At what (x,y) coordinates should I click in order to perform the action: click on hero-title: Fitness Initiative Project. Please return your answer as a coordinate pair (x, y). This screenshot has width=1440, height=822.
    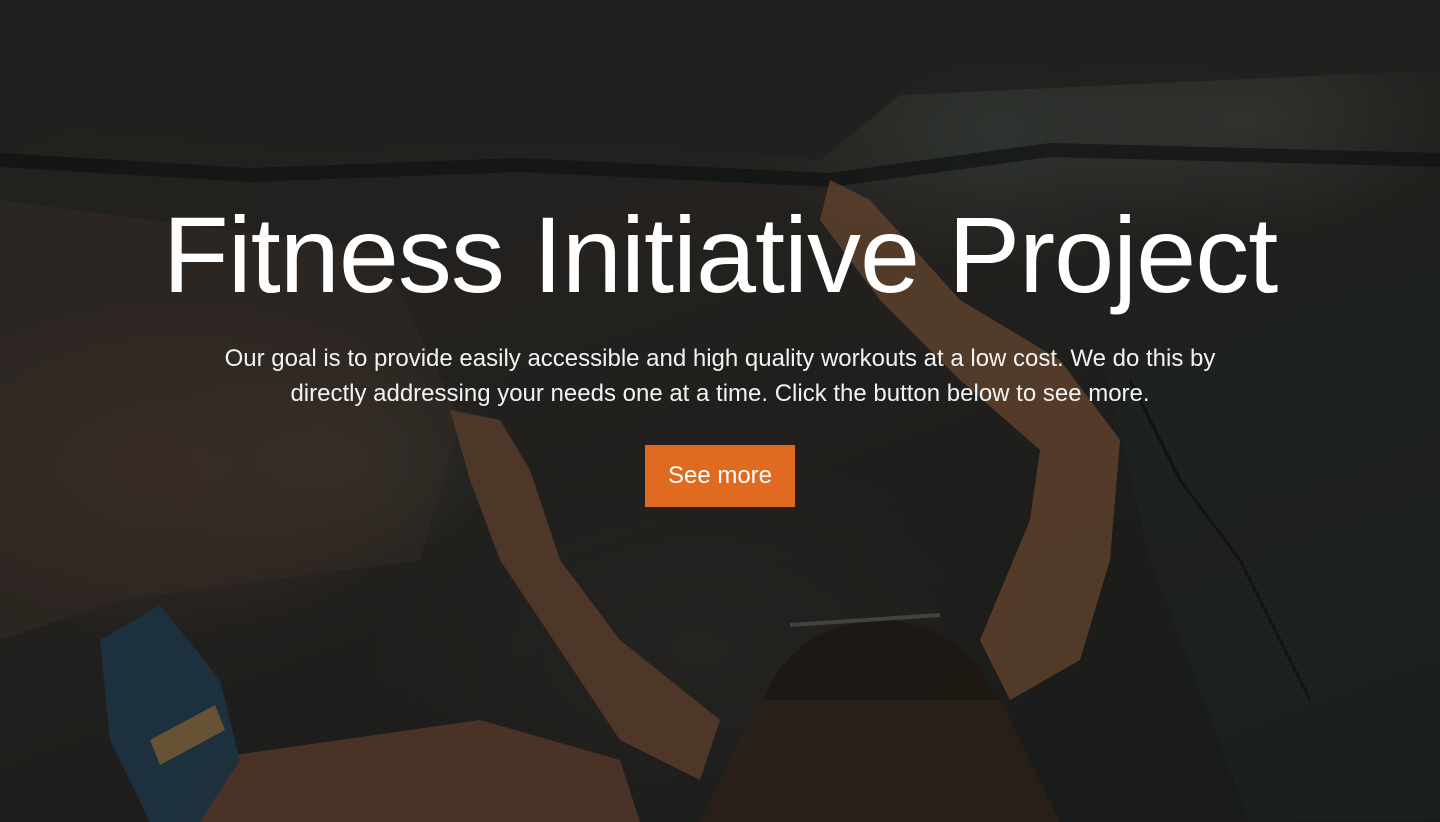
    Looking at the image, I should click on (720, 254).